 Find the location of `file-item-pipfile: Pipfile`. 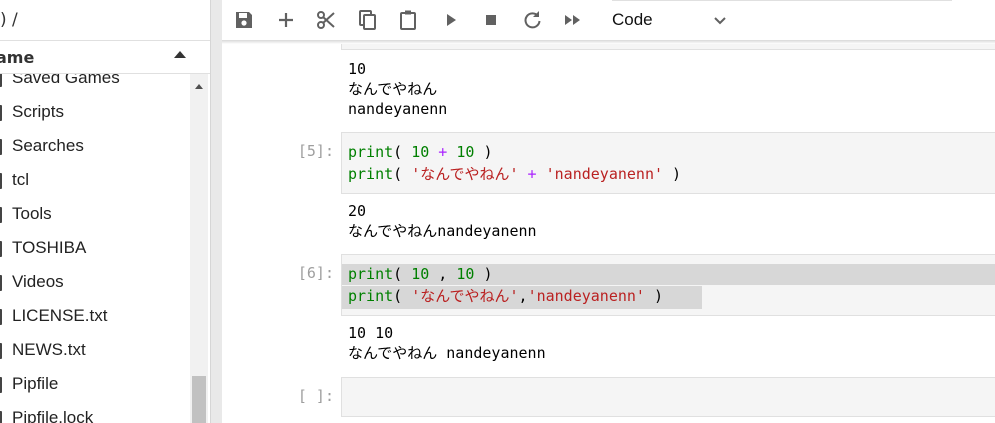

file-item-pipfile: Pipfile is located at coordinates (95, 386).